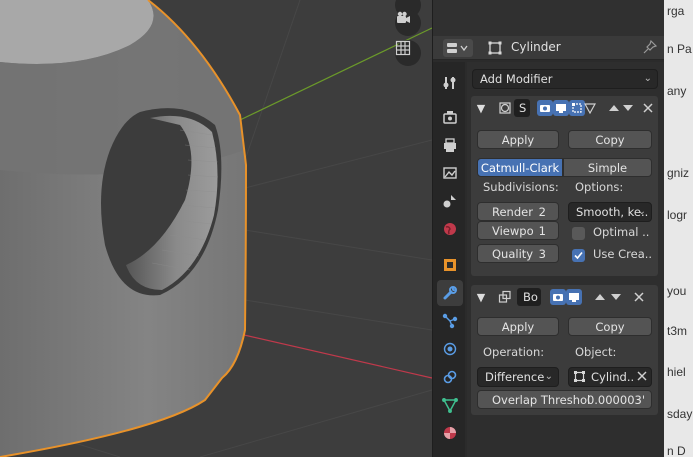 The image size is (693, 457). I want to click on background-text: gniz, so click(678, 173).